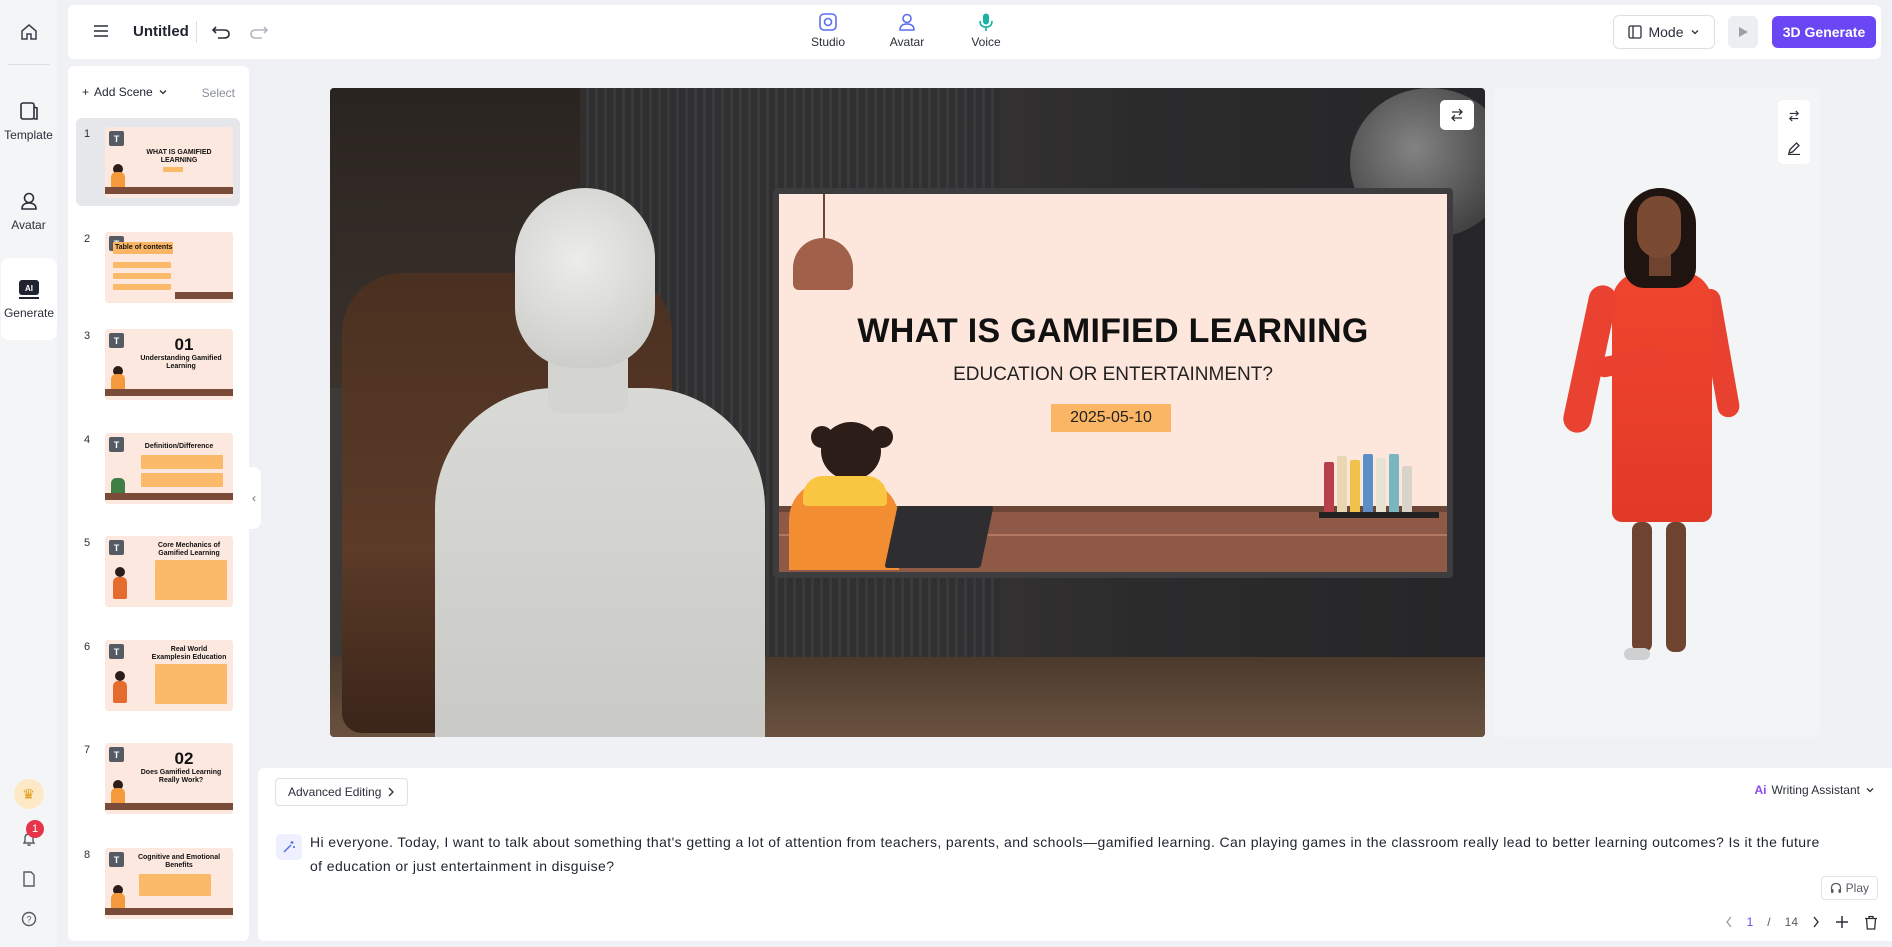 This screenshot has height=947, width=1892. Describe the element at coordinates (1676, 587) in the screenshot. I see `avatar-figure` at that location.